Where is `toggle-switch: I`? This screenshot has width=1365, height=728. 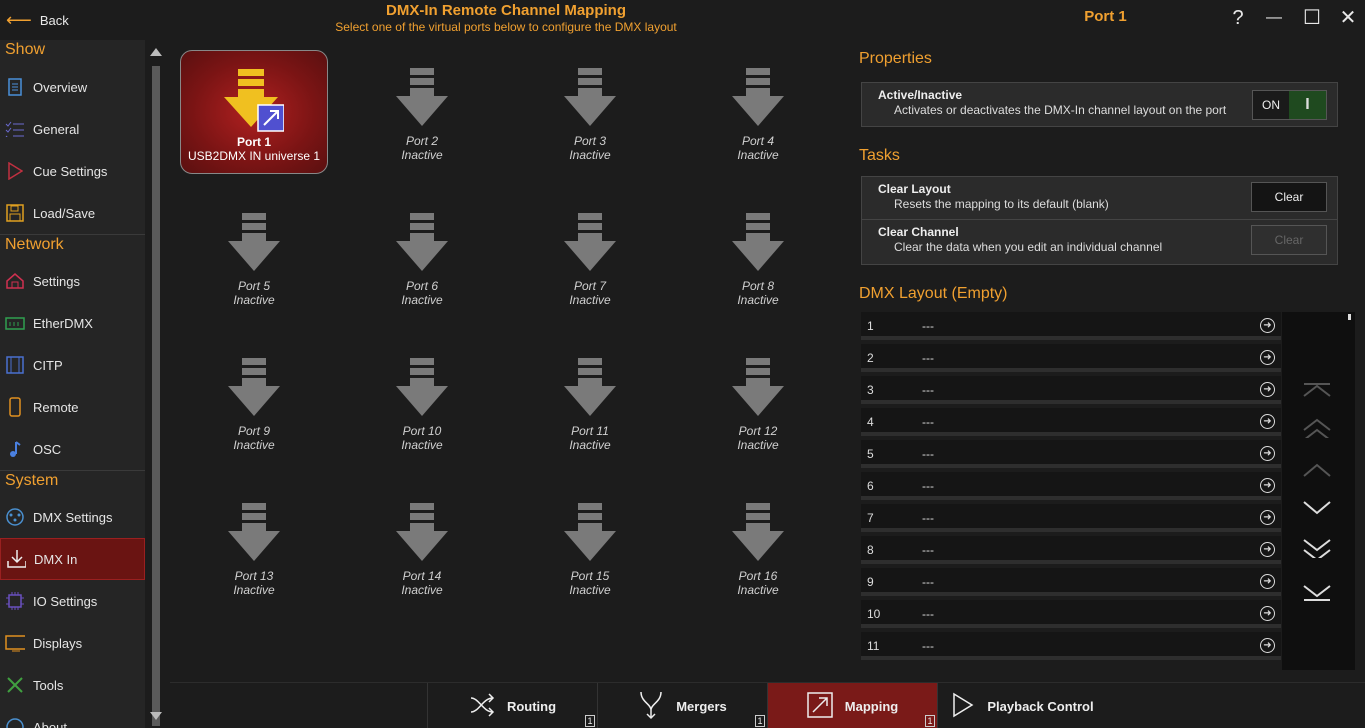
toggle-switch: I is located at coordinates (1307, 105).